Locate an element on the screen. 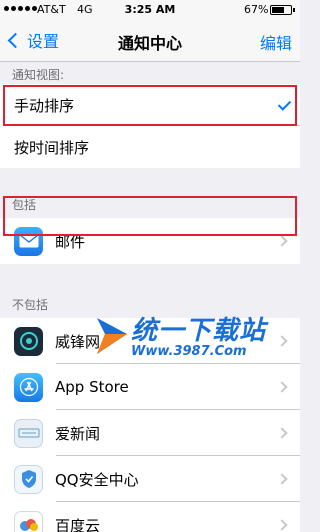 The height and width of the screenshot is (532, 320). watermark-title: 统一下载站 is located at coordinates (199, 331).